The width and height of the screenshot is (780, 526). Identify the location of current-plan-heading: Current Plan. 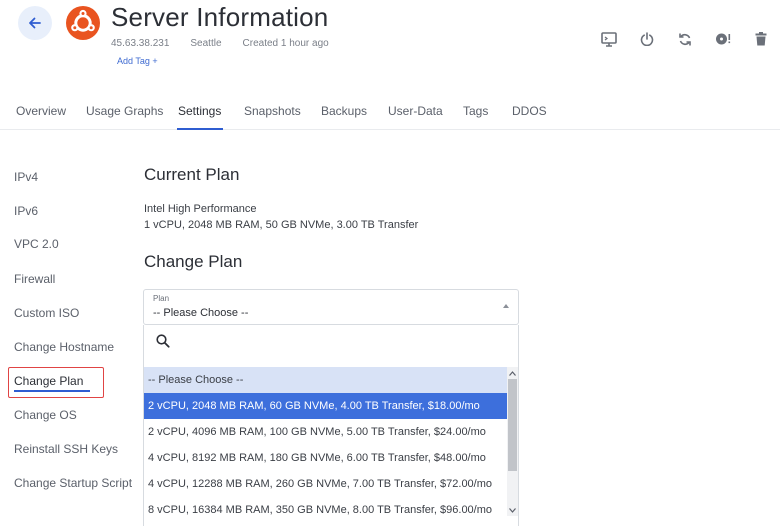
(192, 174).